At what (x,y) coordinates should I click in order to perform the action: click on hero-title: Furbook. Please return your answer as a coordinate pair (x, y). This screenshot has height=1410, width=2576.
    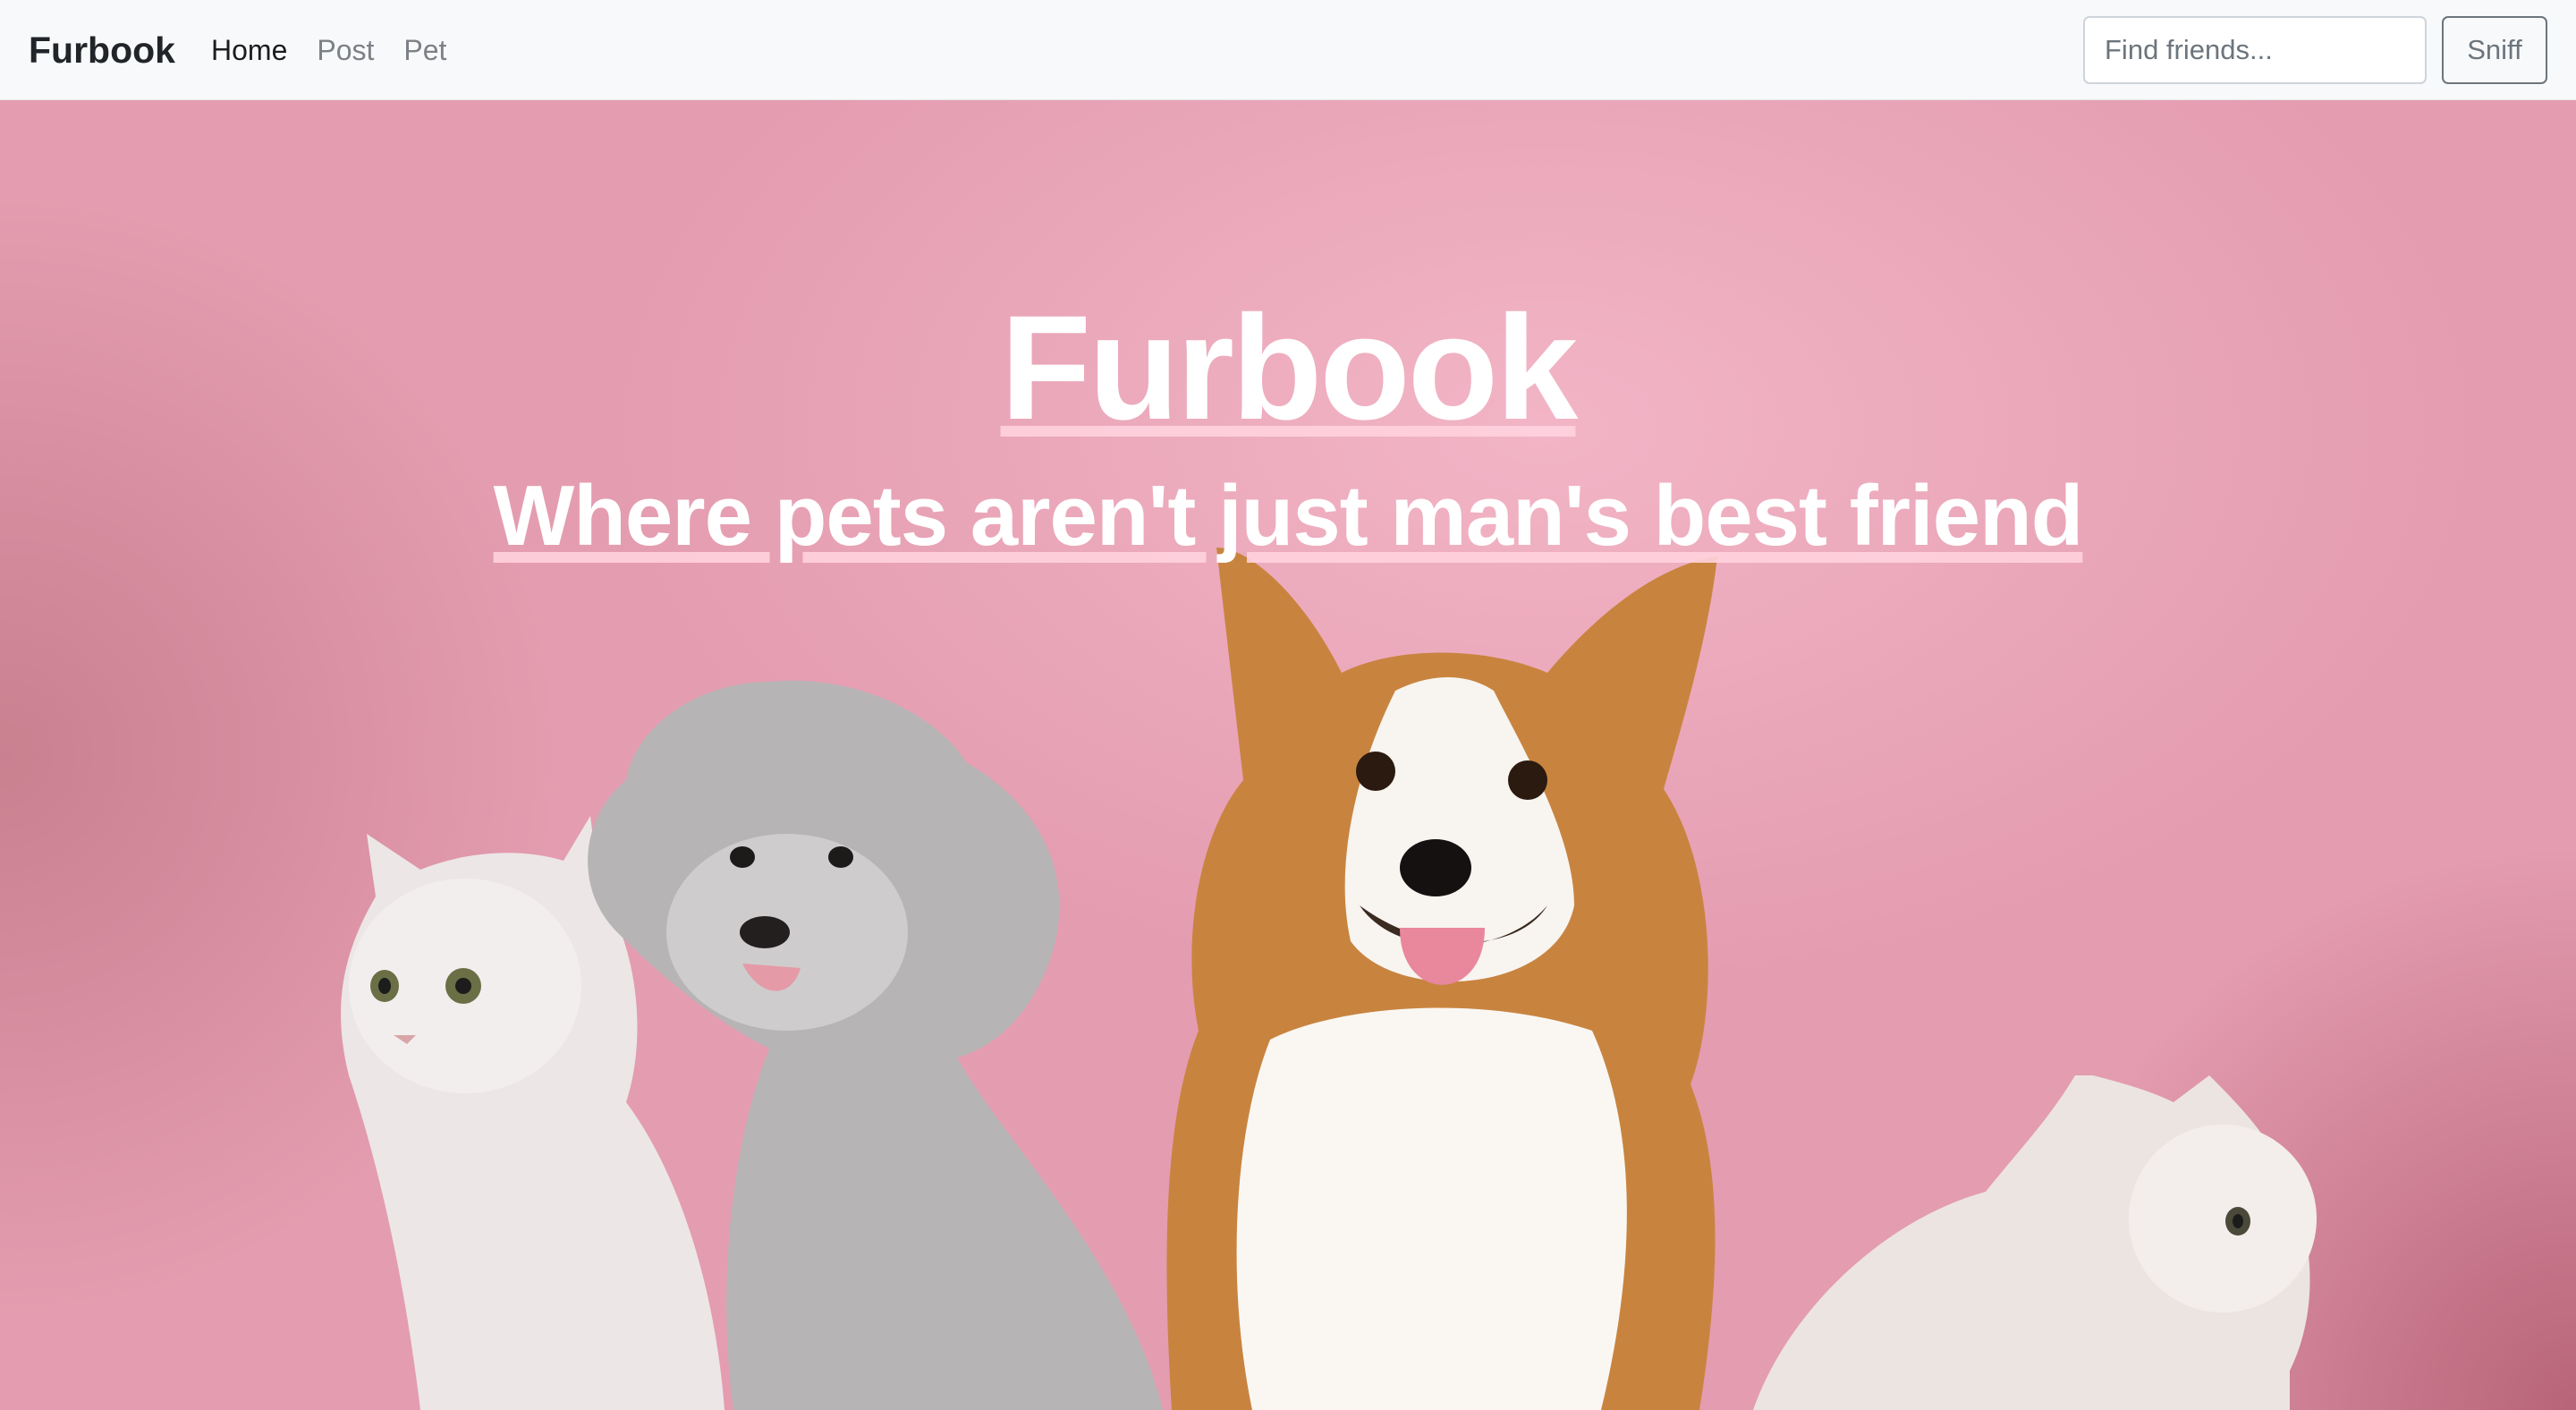
    Looking at the image, I should click on (1289, 368).